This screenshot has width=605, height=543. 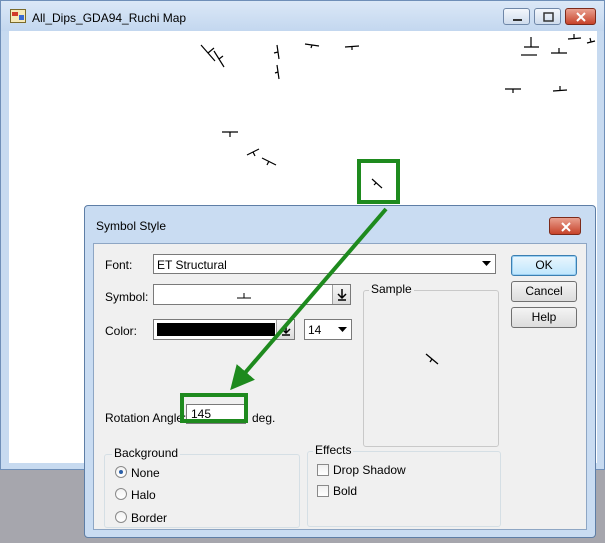 I want to click on bold-label: Bold, so click(x=345, y=491).